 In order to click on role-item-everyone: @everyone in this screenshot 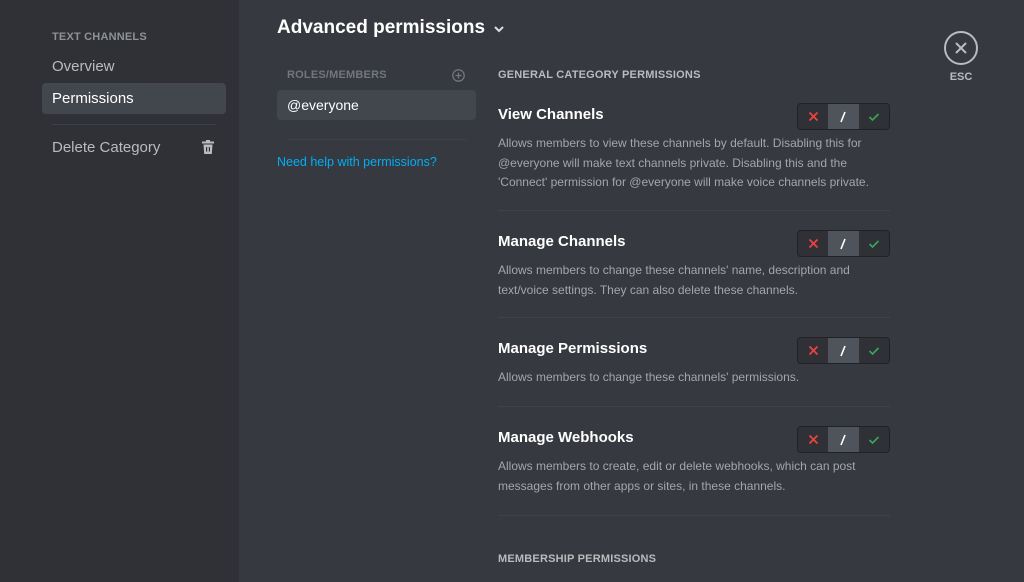, I will do `click(376, 105)`.